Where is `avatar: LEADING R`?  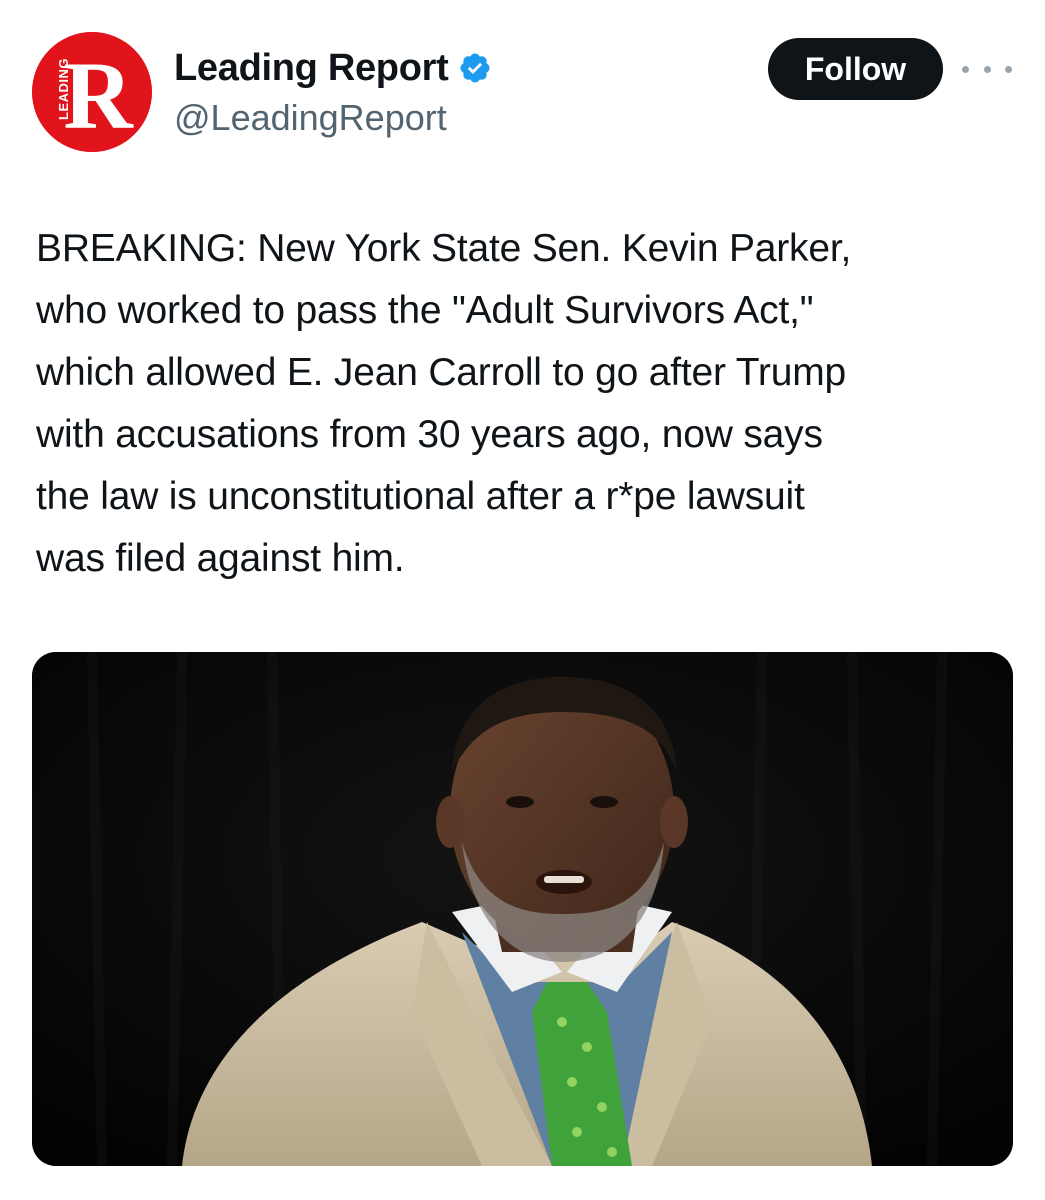 avatar: LEADING R is located at coordinates (92, 92).